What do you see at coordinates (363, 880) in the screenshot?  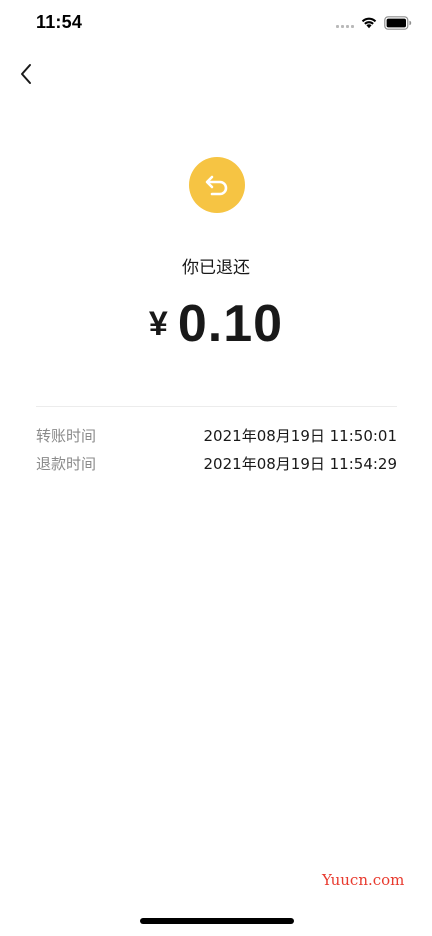 I see `watermark: Yuucn.com` at bounding box center [363, 880].